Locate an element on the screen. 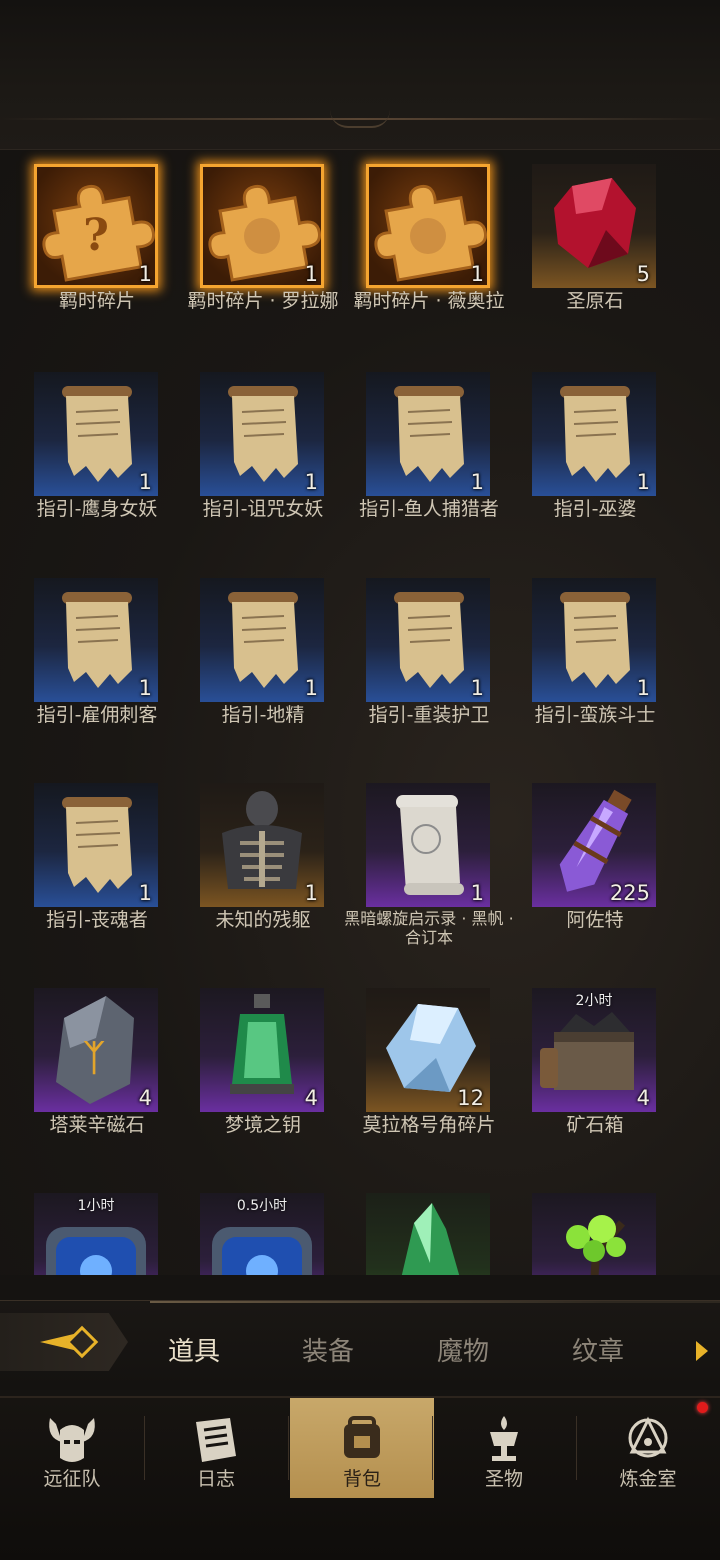  inventory-item: 5 圣原石 is located at coordinates (595, 245).